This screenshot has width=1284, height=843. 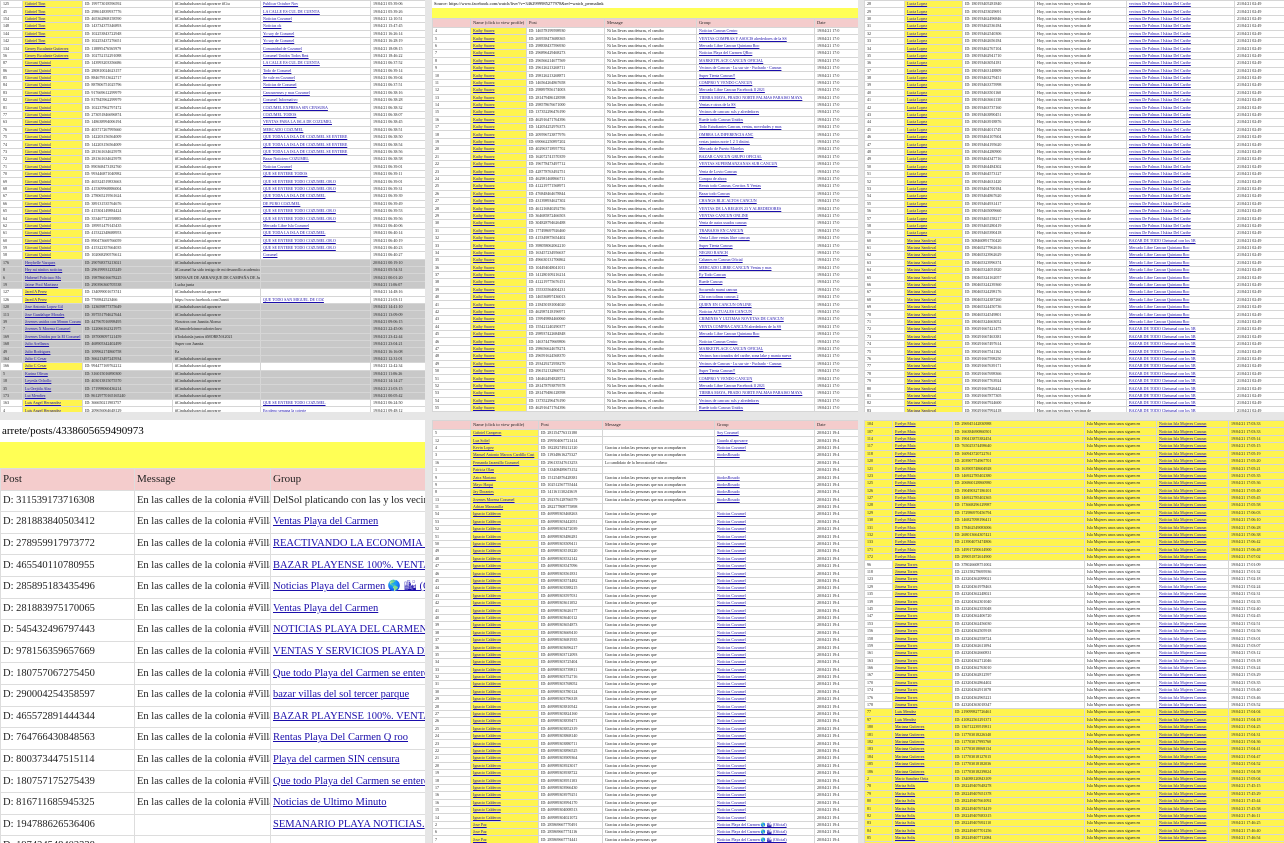 What do you see at coordinates (755, 179) in the screenshot?
I see `group-link: Compra de ahora` at bounding box center [755, 179].